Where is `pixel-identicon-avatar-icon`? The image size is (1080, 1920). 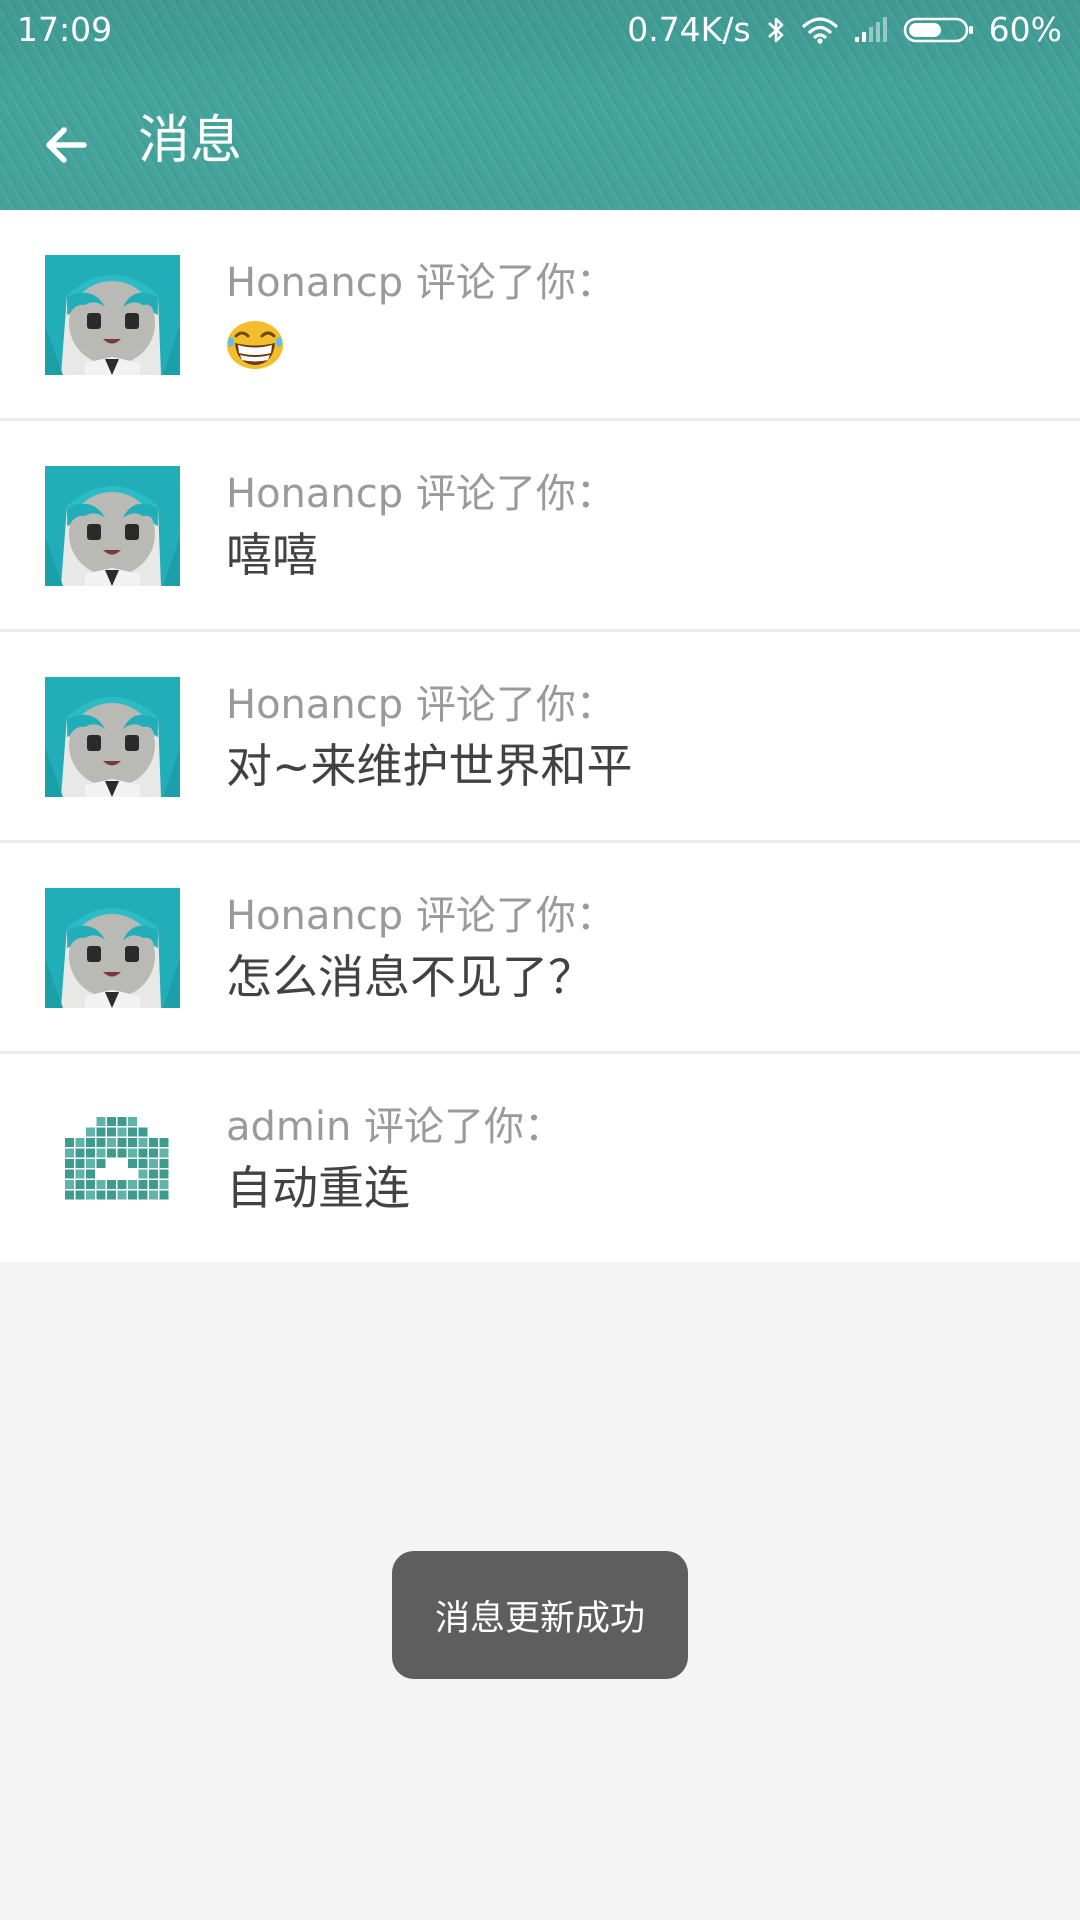 pixel-identicon-avatar-icon is located at coordinates (112, 1159).